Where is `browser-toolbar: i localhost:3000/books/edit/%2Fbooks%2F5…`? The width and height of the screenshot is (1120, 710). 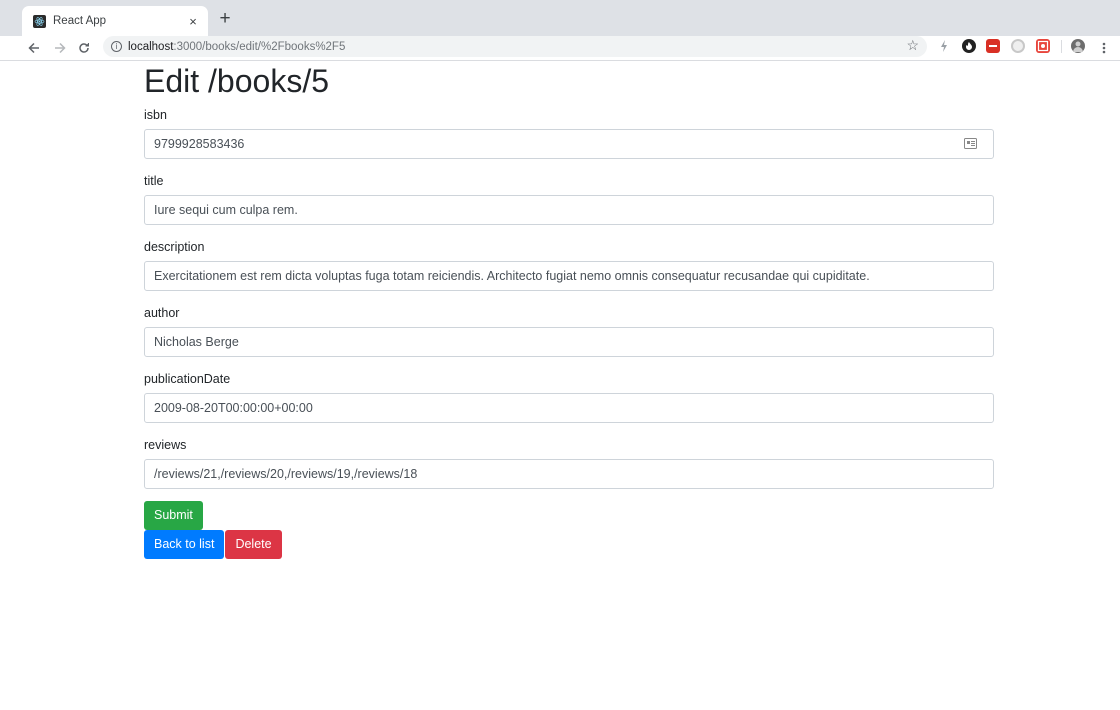
browser-toolbar: i localhost:3000/books/edit/%2Fbooks%2F5… is located at coordinates (560, 48).